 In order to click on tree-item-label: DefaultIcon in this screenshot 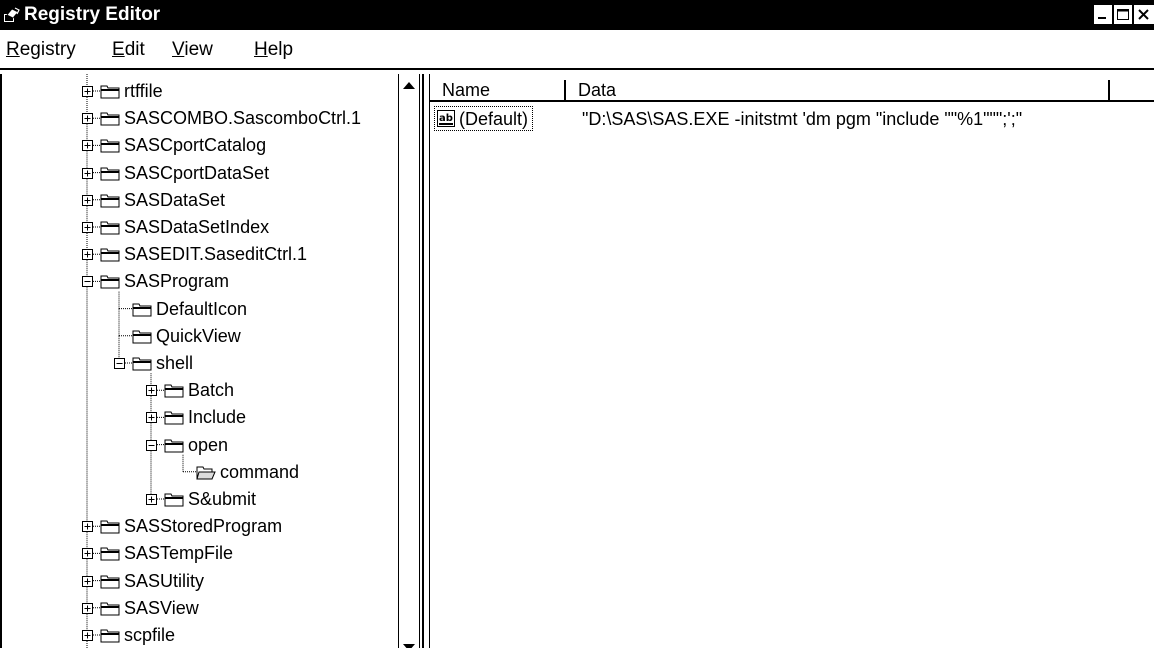, I will do `click(202, 308)`.